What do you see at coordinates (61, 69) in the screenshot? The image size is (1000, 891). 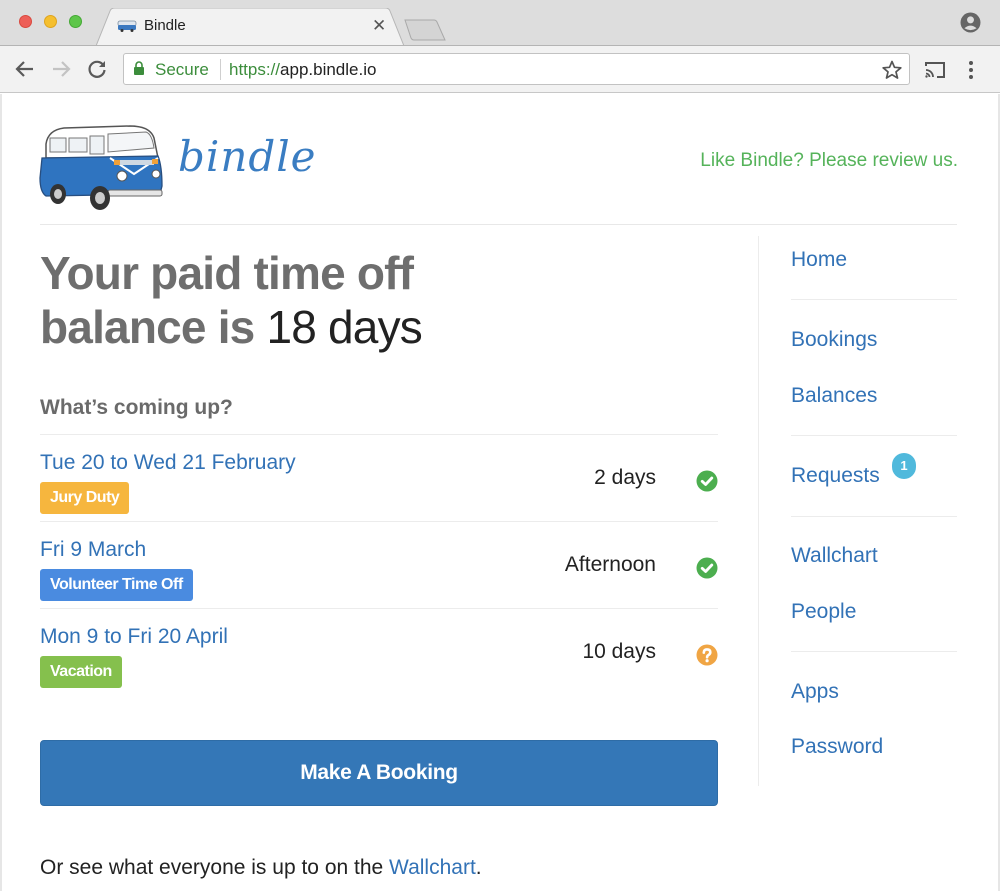 I see `forward-arrow-icon` at bounding box center [61, 69].